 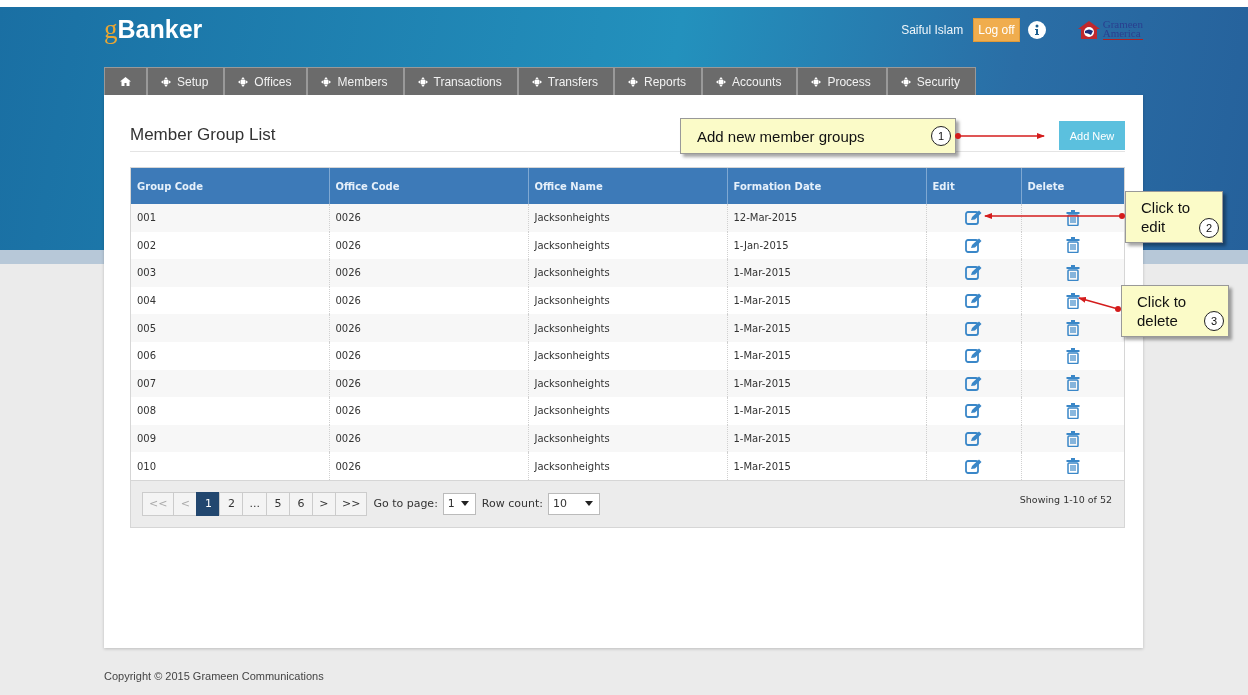 I want to click on house-icon, so click(x=1088, y=30).